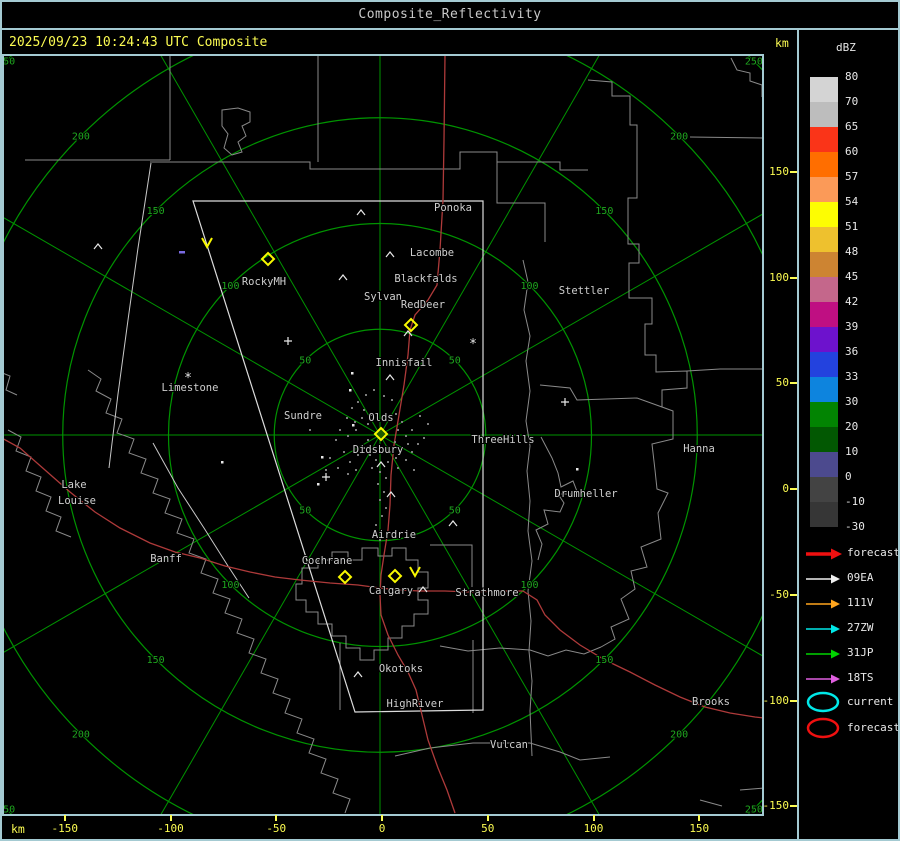  Describe the element at coordinates (585, 494) in the screenshot. I see `city-label-drumheller: Drumheller` at that location.